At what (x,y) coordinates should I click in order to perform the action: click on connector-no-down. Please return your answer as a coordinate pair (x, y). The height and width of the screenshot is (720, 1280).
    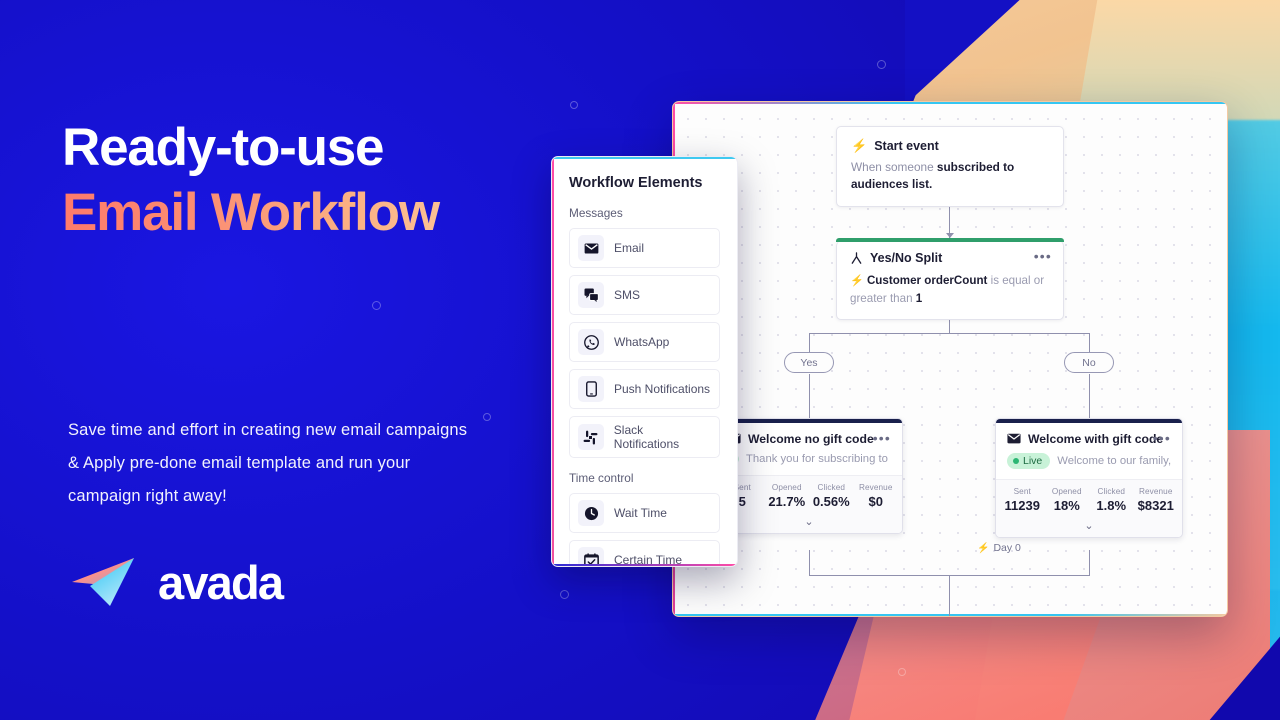
    Looking at the image, I should click on (1090, 343).